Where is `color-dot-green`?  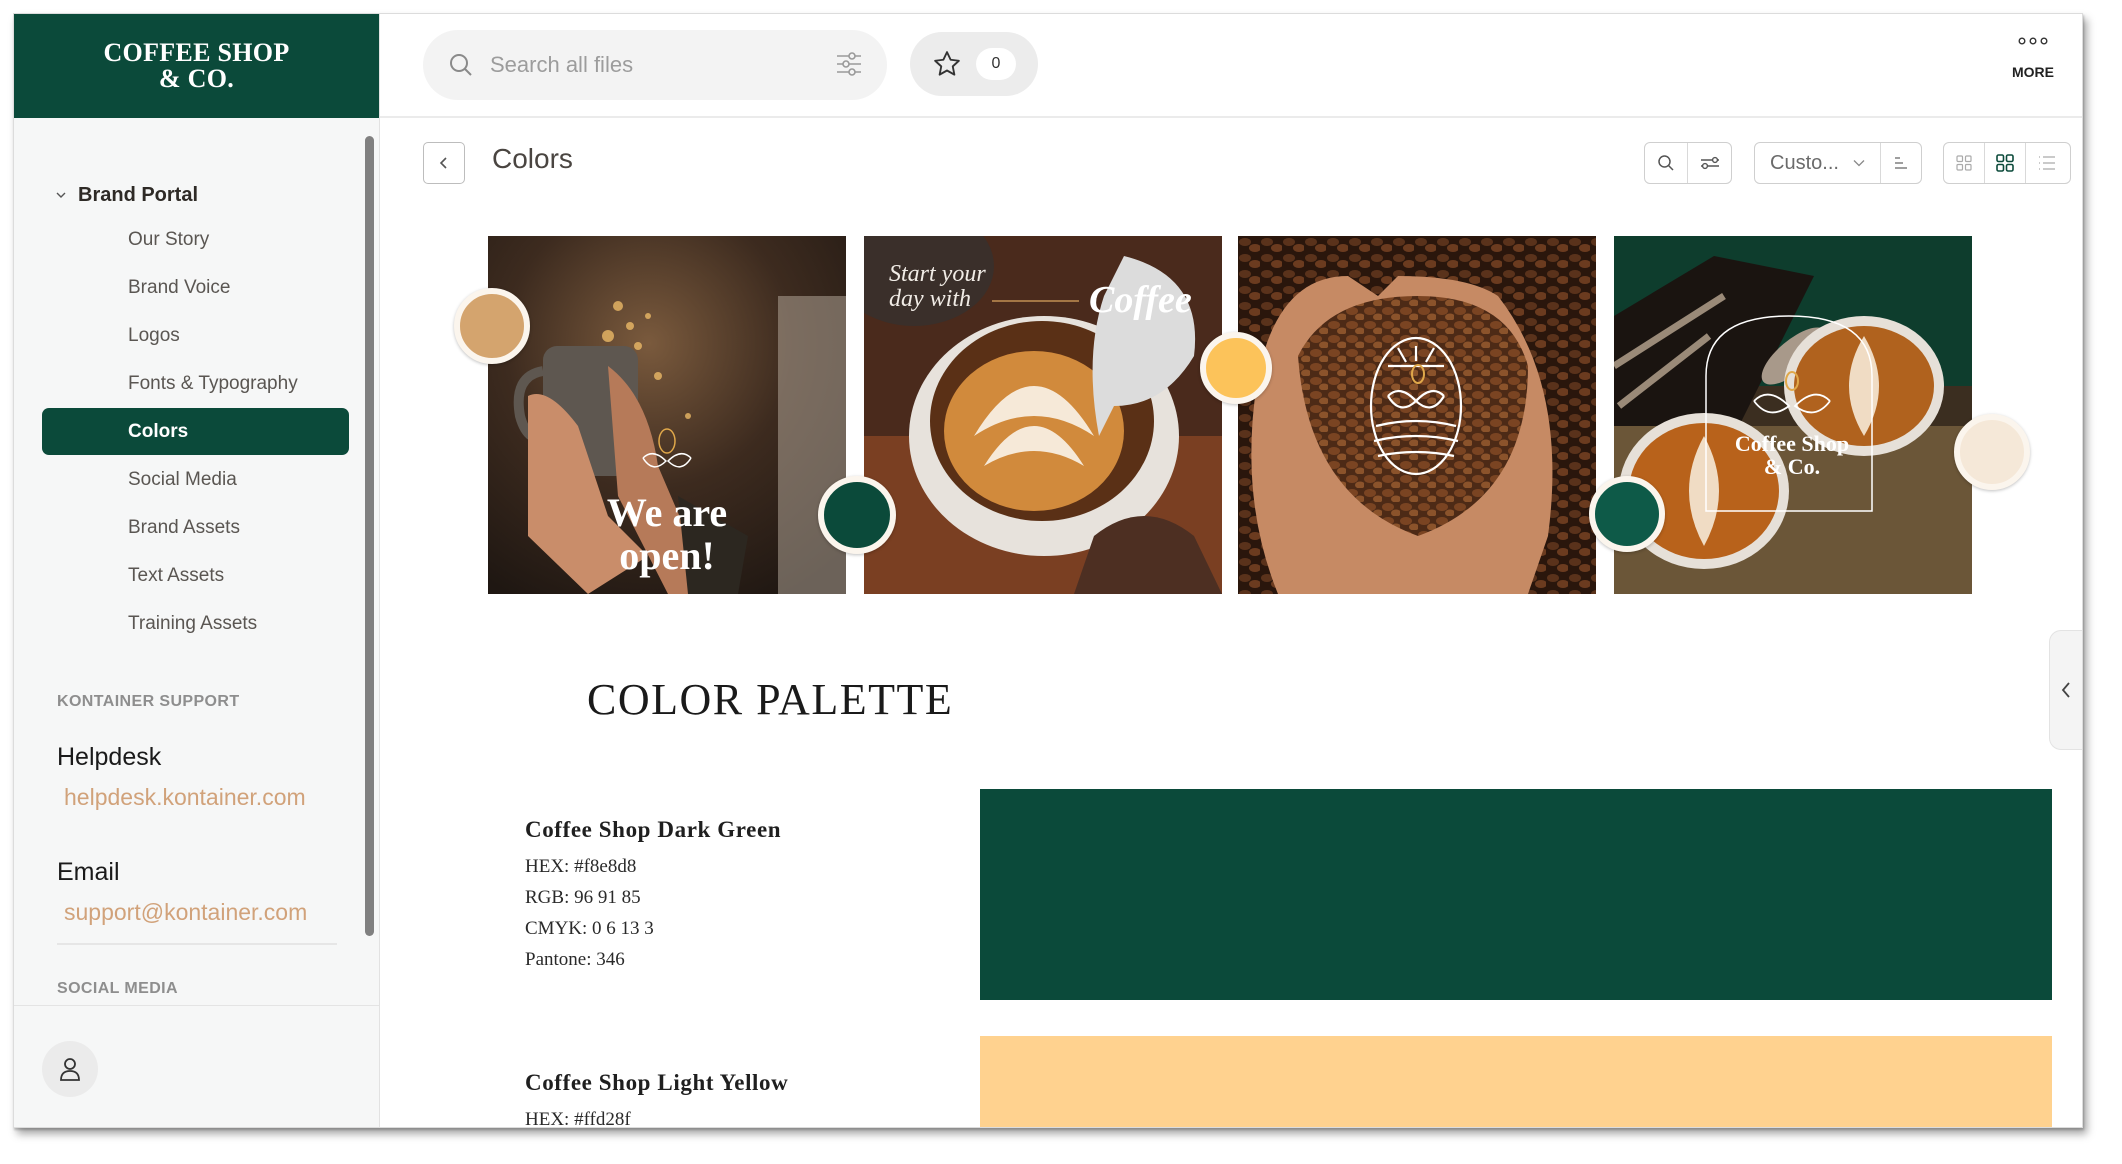 color-dot-green is located at coordinates (857, 515).